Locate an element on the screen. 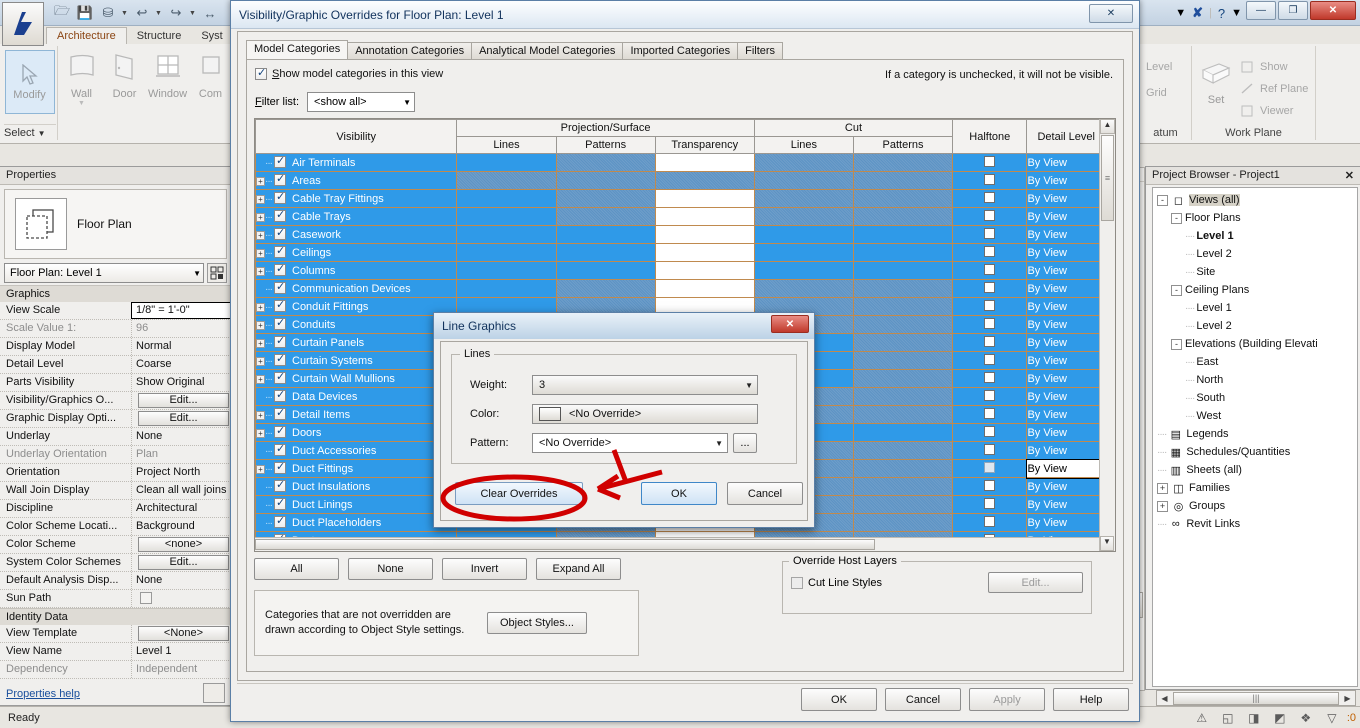 The height and width of the screenshot is (728, 1360). browser-node: ···· ∞ Revit Links is located at coordinates (1255, 524).